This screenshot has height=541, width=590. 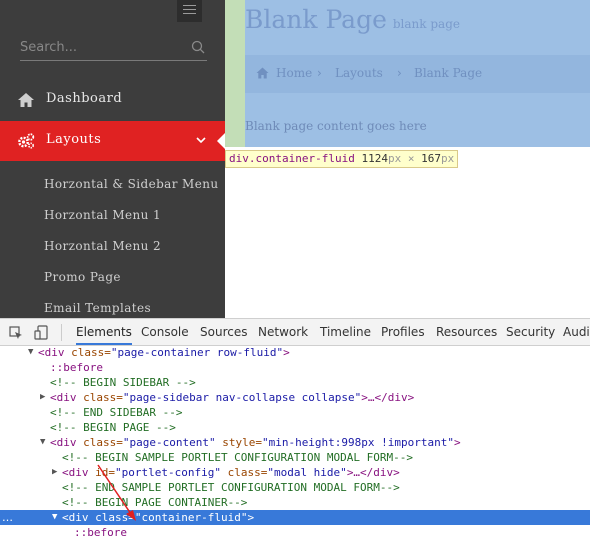 I want to click on dom-val: "container-fluid", so click(x=191, y=517).